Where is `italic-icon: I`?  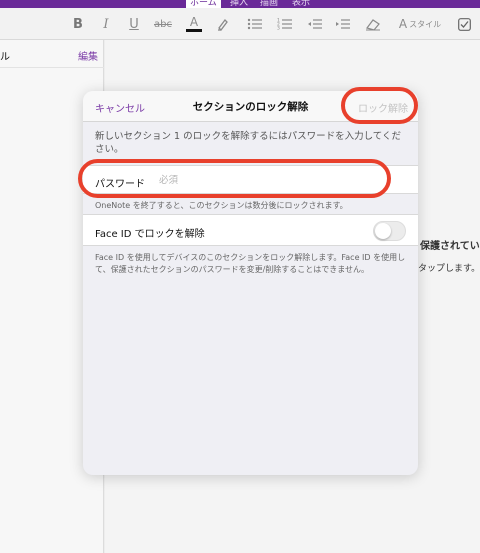 italic-icon: I is located at coordinates (106, 24).